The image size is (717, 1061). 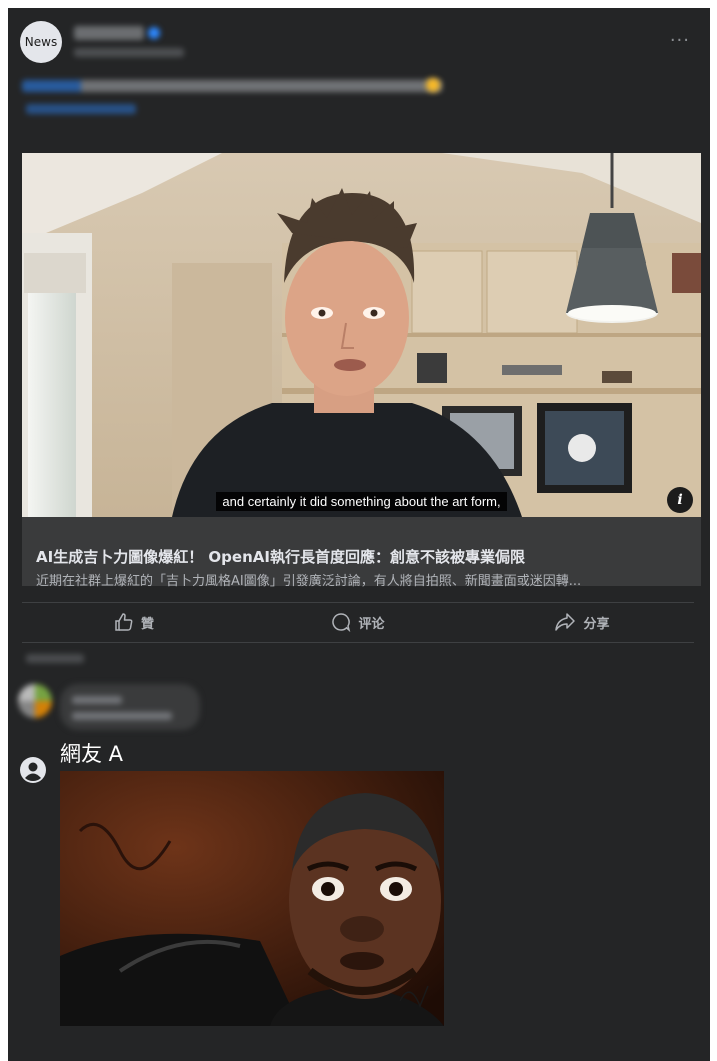 I want to click on reply-user-name: 網友 A, so click(x=91, y=753).